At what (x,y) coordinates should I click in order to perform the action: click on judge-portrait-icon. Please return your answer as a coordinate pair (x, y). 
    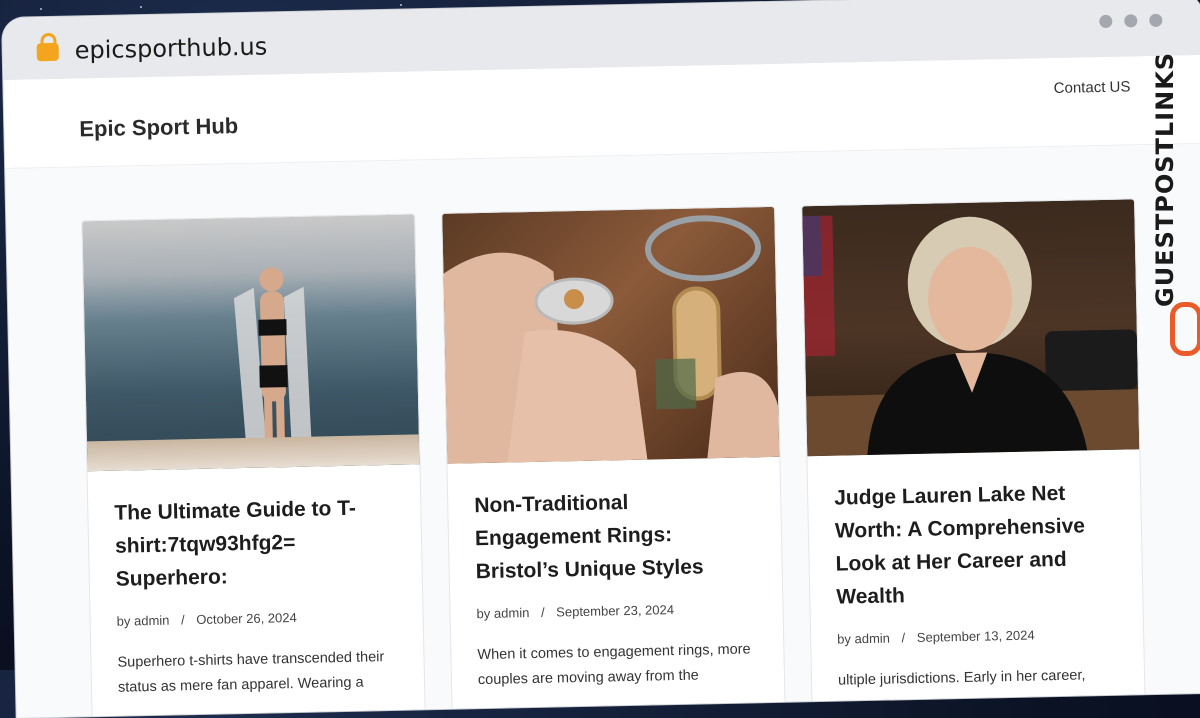
    Looking at the image, I should click on (971, 336).